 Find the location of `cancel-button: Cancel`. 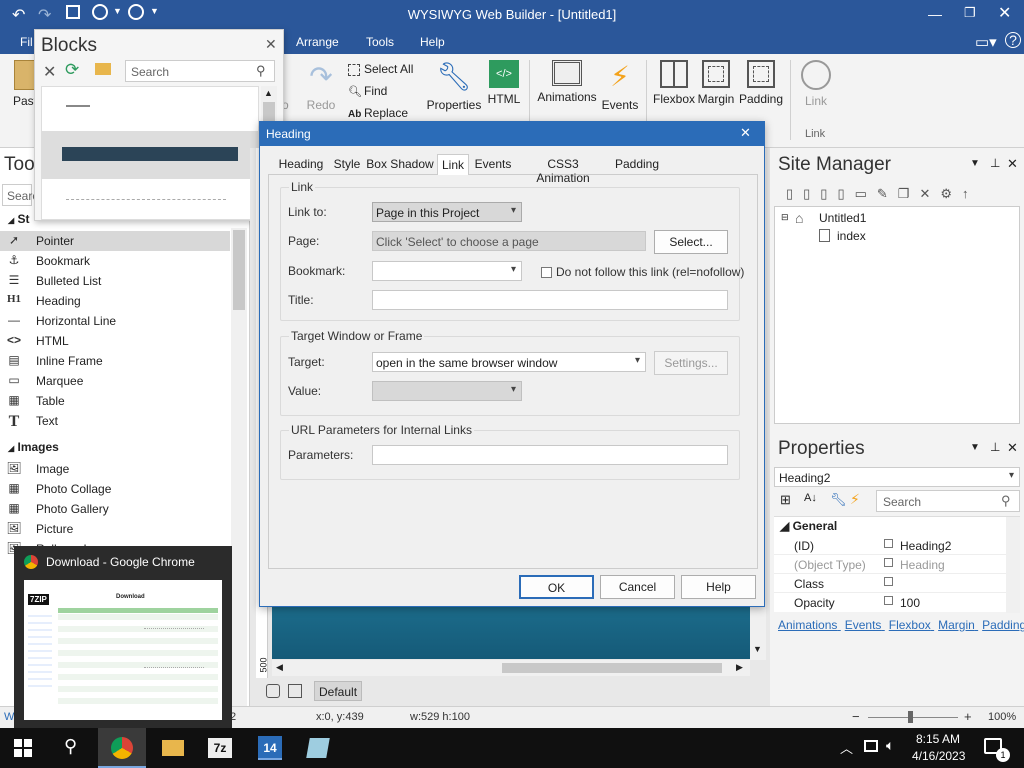

cancel-button: Cancel is located at coordinates (637, 587).